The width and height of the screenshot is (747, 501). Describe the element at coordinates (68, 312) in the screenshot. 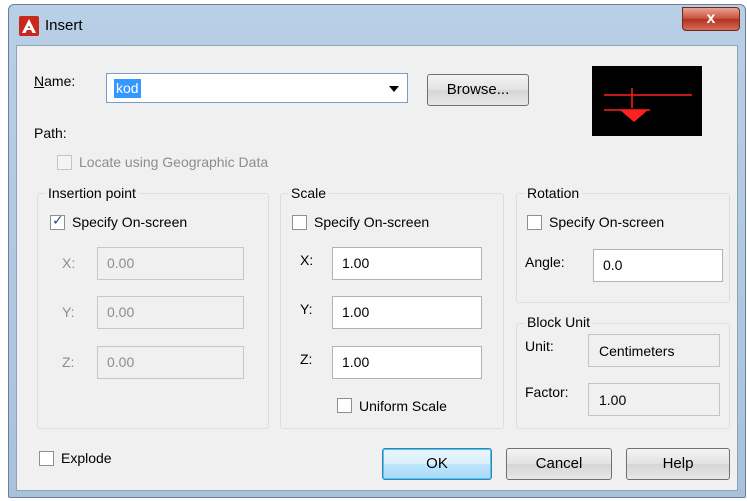

I see `insertion-y-label: Y:` at that location.